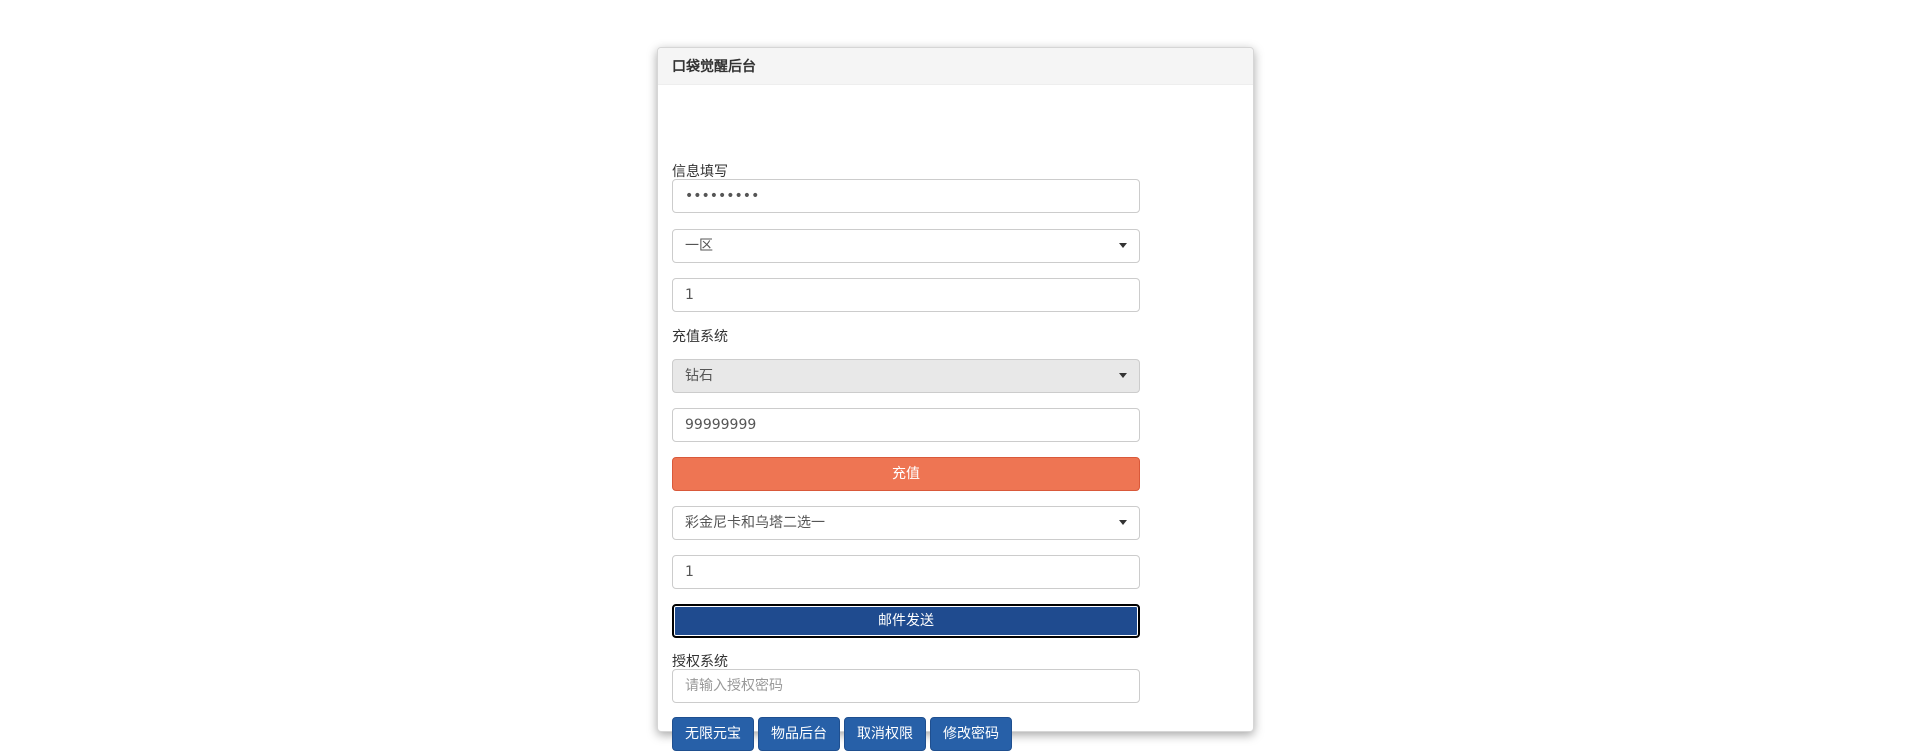 The height and width of the screenshot is (751, 1912). What do you see at coordinates (971, 734) in the screenshot?
I see `change-password-button: 修改密码` at bounding box center [971, 734].